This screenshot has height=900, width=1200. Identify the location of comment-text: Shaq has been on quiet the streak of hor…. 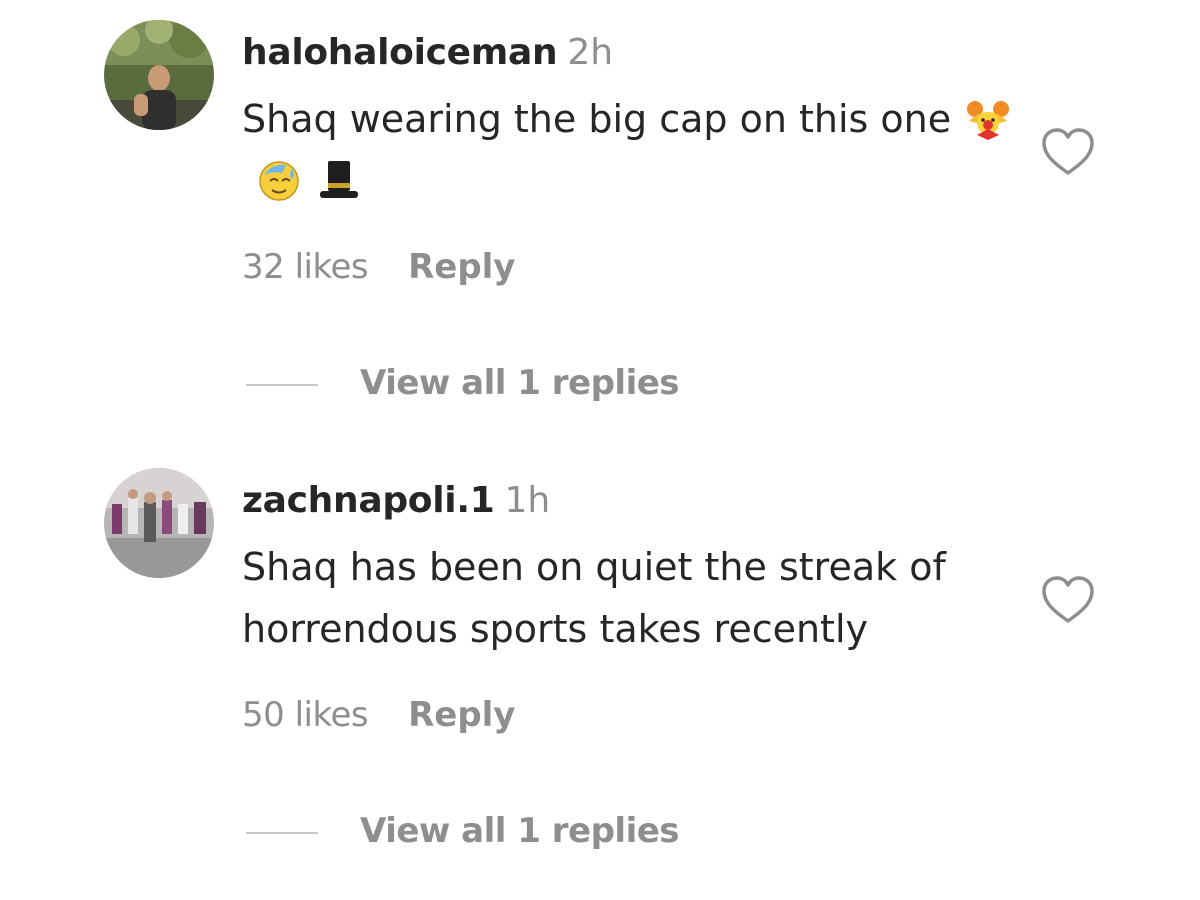
(627, 598).